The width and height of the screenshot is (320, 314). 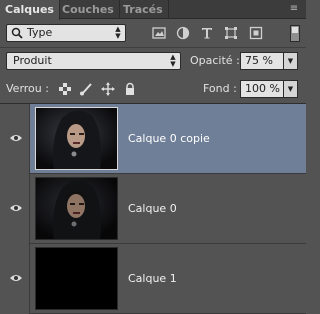 What do you see at coordinates (130, 89) in the screenshot?
I see `lock-all-icon` at bounding box center [130, 89].